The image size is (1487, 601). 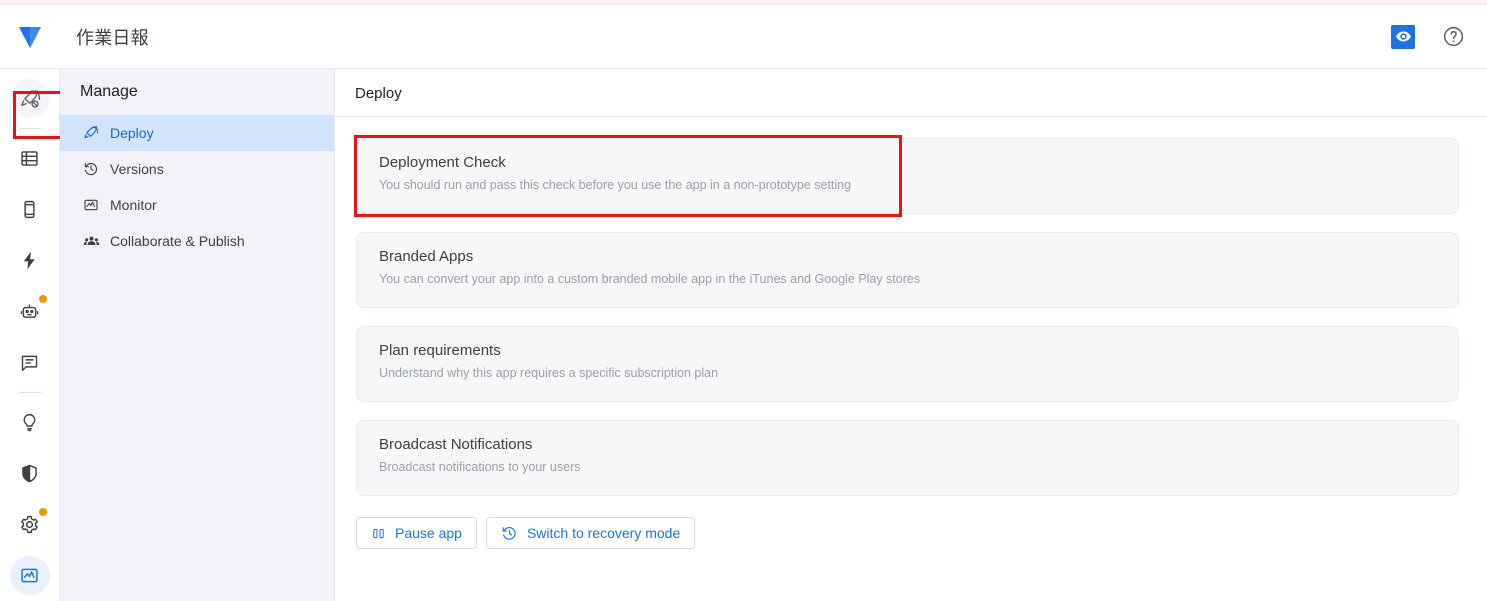 What do you see at coordinates (1403, 36) in the screenshot?
I see `eye-icon` at bounding box center [1403, 36].